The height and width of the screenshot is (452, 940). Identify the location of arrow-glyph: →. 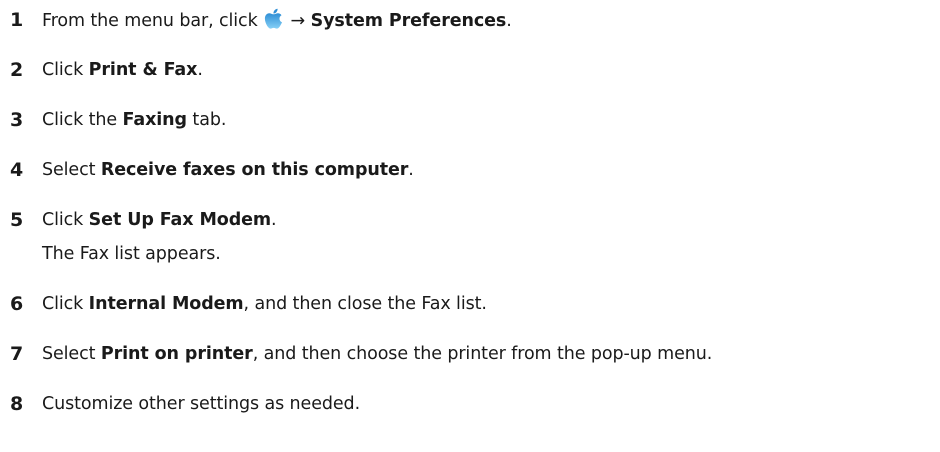
(298, 21).